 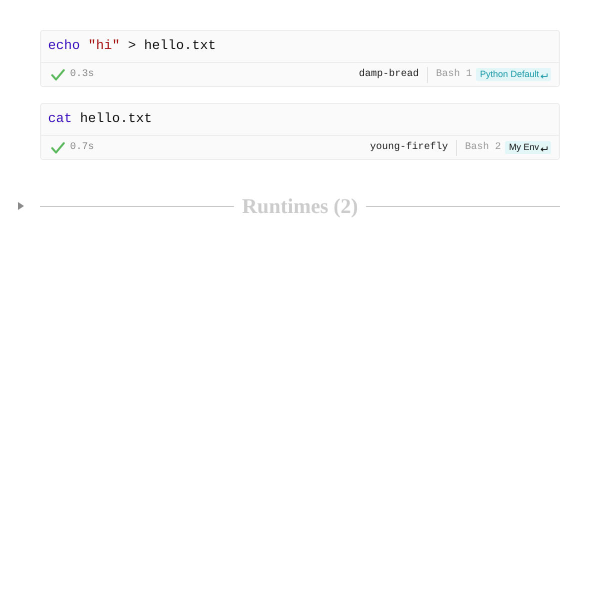 I want to click on duration-text: 0.7s, so click(x=82, y=147).